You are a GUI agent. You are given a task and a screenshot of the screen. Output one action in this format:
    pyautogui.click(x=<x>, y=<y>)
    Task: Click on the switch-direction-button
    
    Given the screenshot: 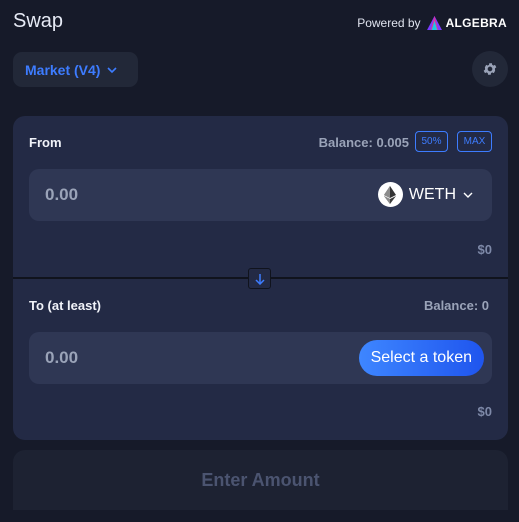 What is the action you would take?
    pyautogui.click(x=259, y=278)
    